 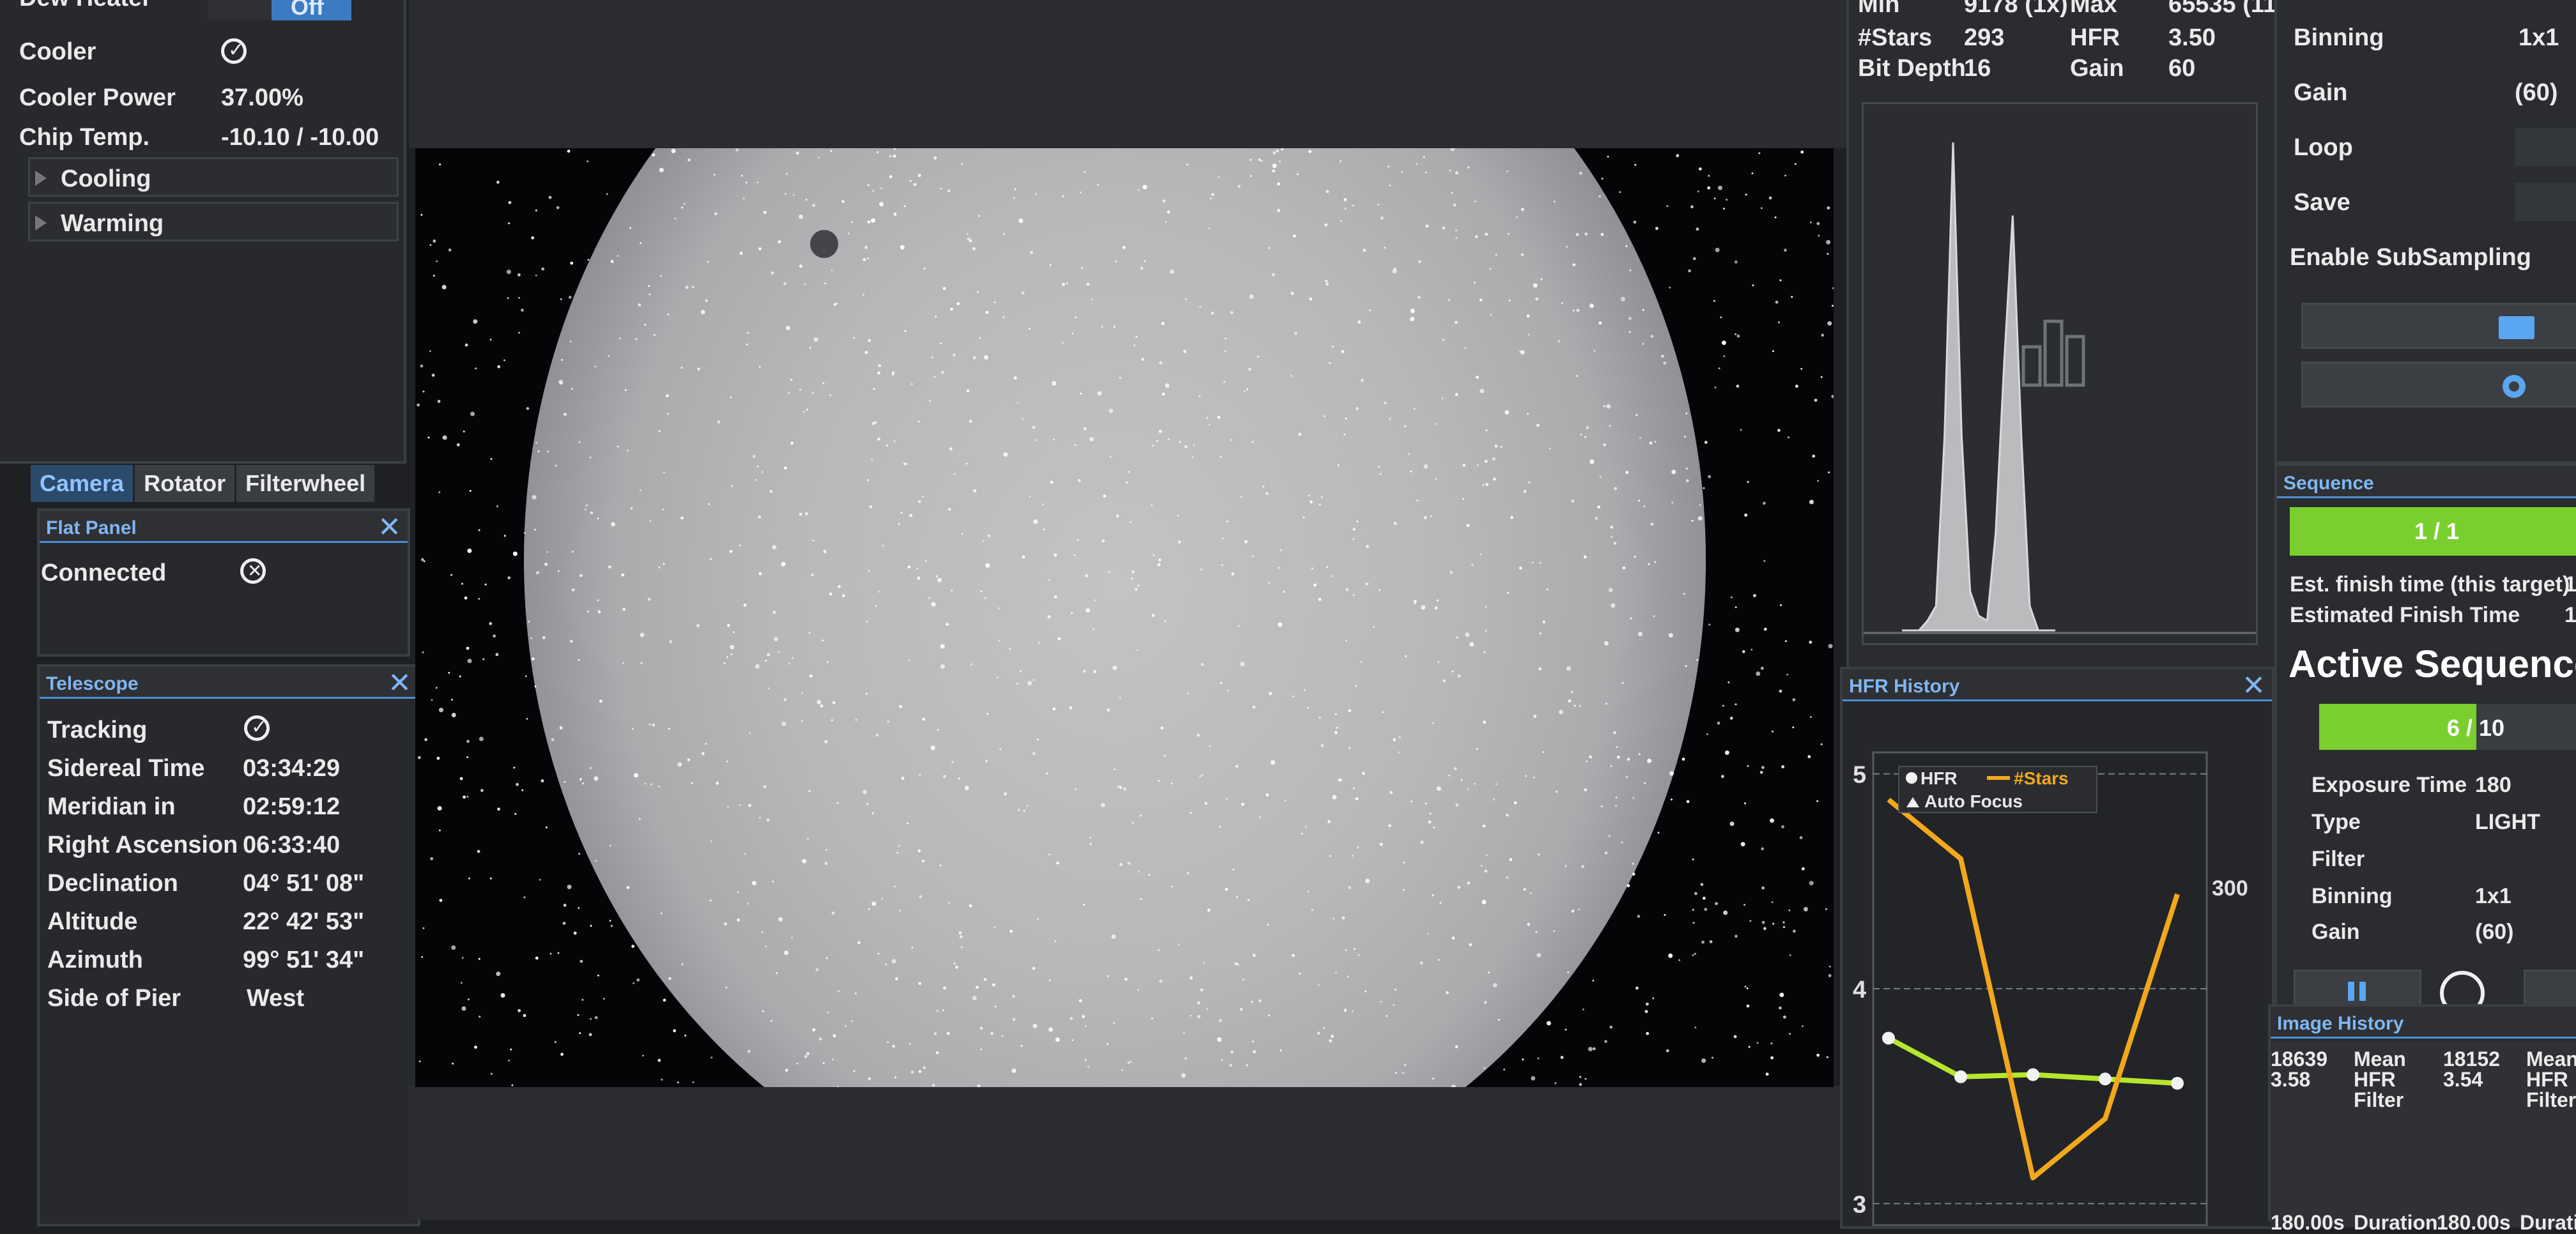 What do you see at coordinates (186, 483) in the screenshot?
I see `tab-rotator: Rotator` at bounding box center [186, 483].